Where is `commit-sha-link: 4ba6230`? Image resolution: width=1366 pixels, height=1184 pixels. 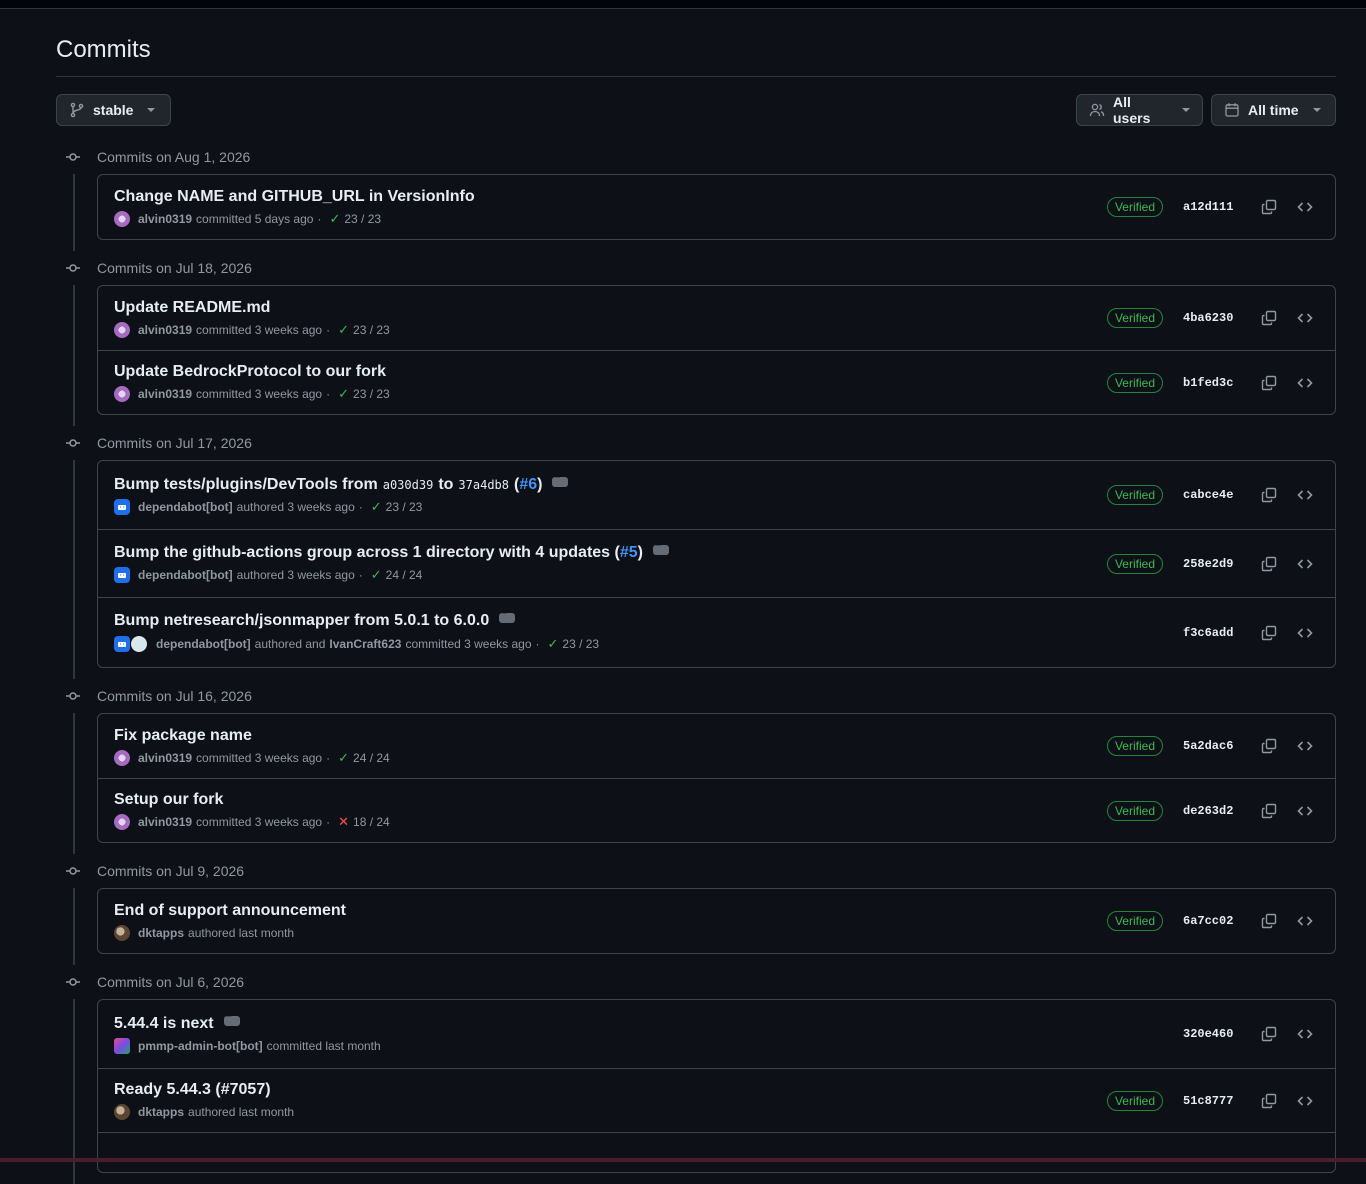 commit-sha-link: 4ba6230 is located at coordinates (1208, 318).